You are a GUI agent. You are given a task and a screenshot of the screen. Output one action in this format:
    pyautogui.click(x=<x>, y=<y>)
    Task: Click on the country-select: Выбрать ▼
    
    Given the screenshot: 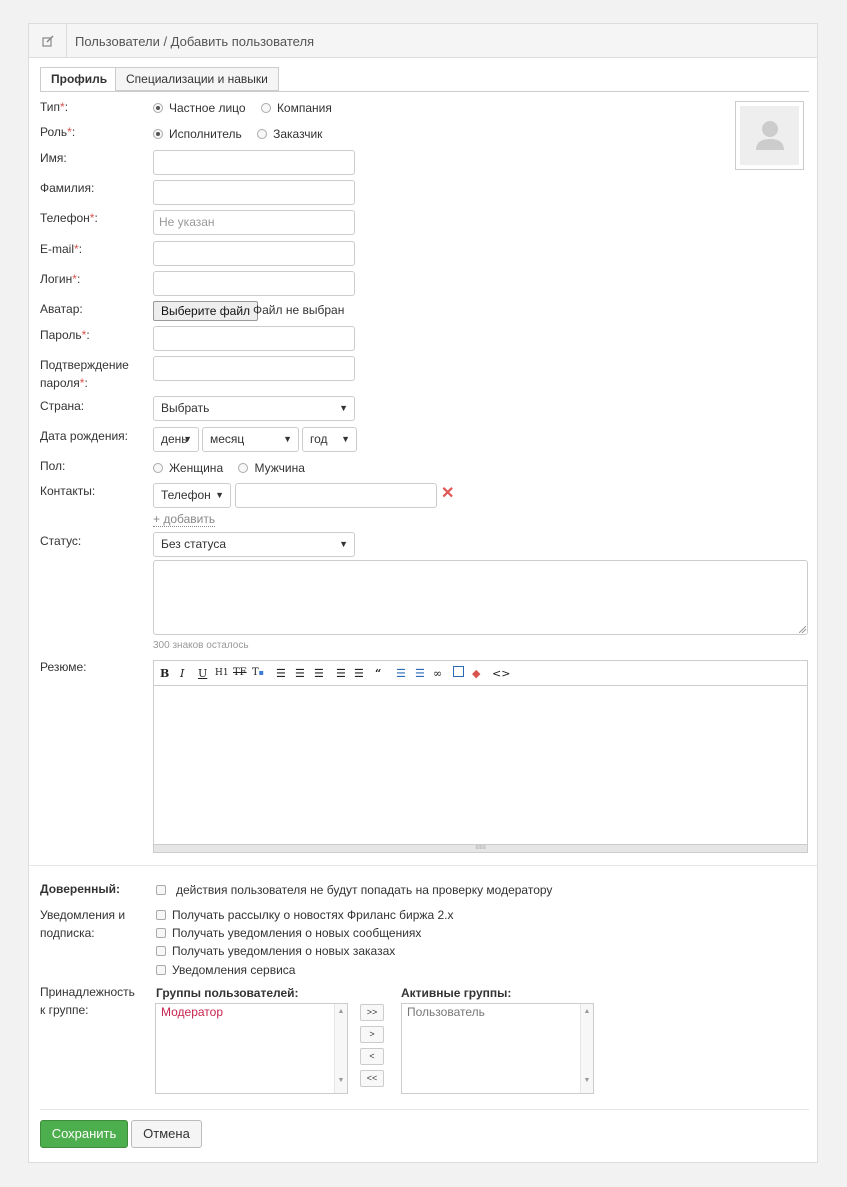 What is the action you would take?
    pyautogui.click(x=254, y=408)
    